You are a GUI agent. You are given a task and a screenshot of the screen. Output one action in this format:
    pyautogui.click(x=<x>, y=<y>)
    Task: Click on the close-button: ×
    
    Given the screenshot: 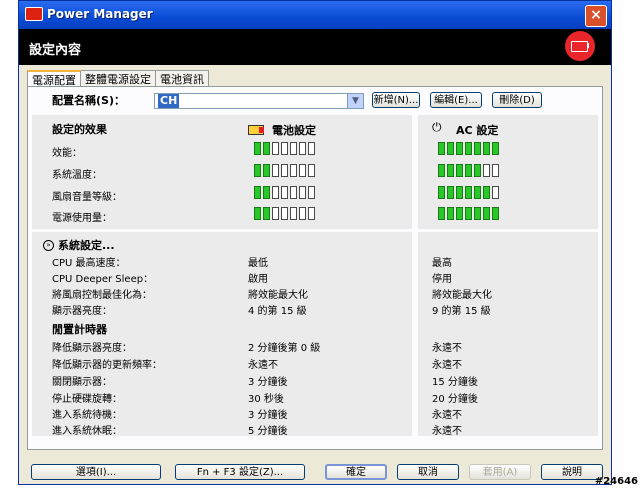 What is the action you would take?
    pyautogui.click(x=596, y=16)
    